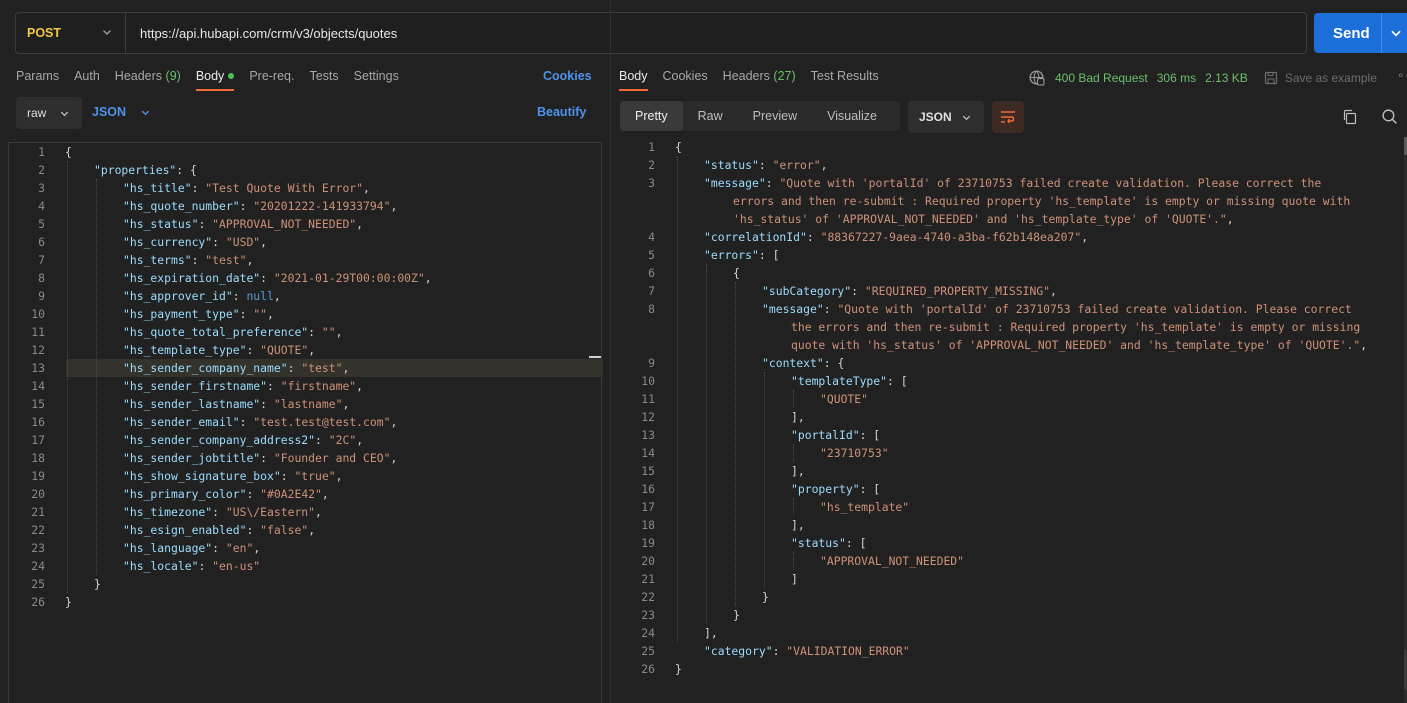 Image resolution: width=1407 pixels, height=703 pixels. What do you see at coordinates (610, 351) in the screenshot?
I see `panel-divider` at bounding box center [610, 351].